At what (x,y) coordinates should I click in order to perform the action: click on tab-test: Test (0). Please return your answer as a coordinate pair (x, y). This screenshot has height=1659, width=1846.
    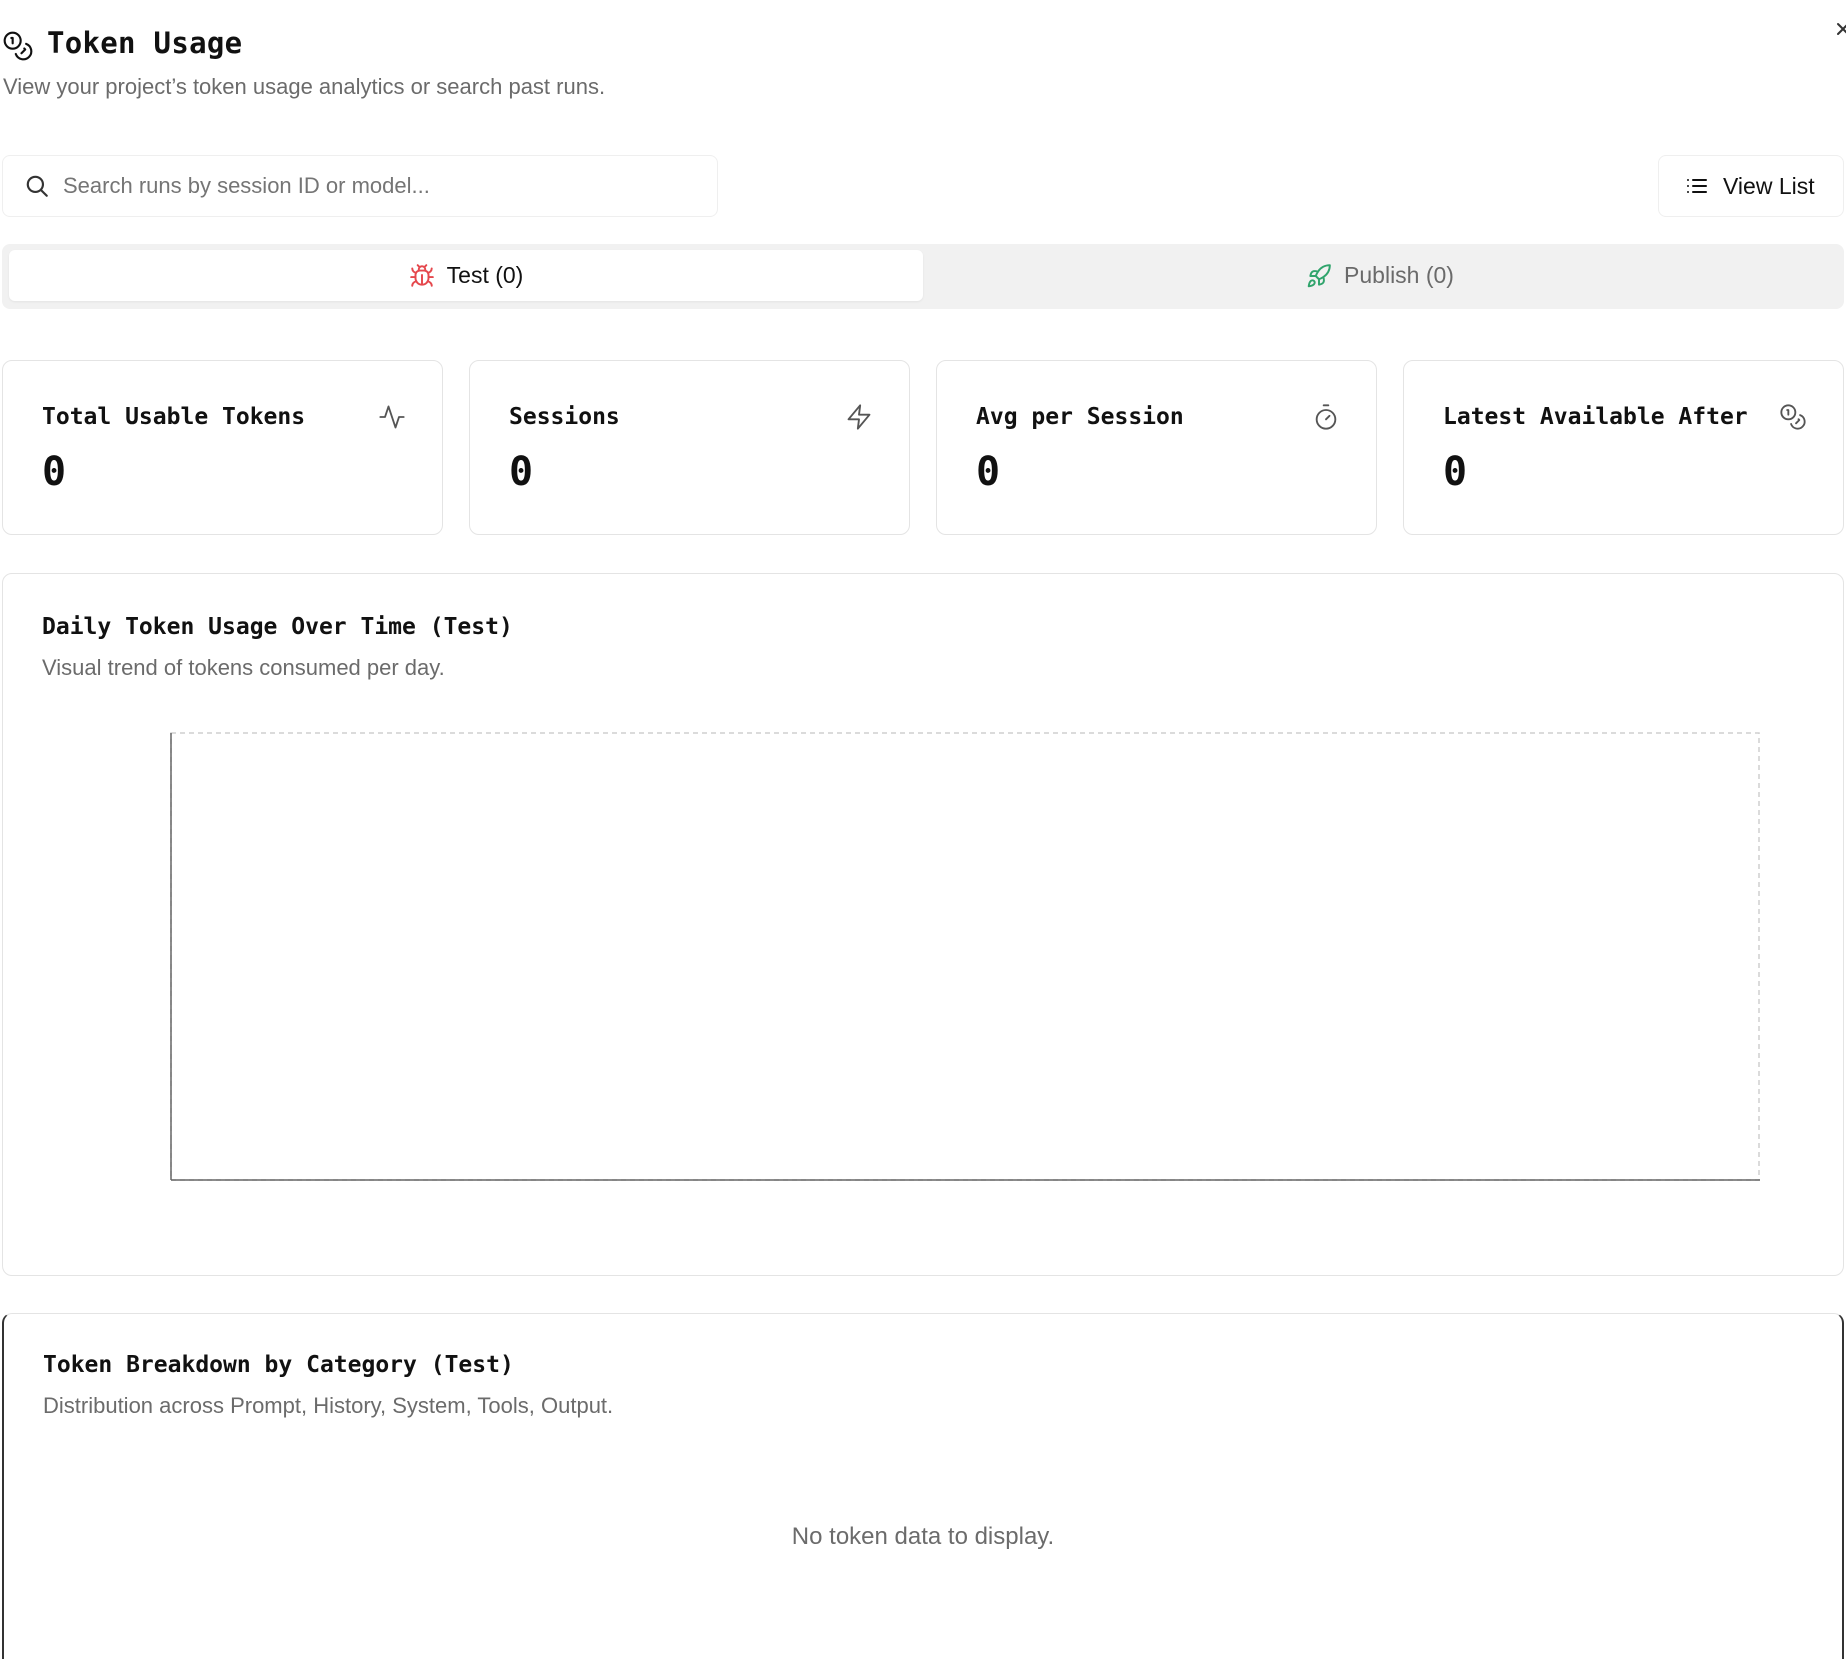
    Looking at the image, I should click on (466, 275).